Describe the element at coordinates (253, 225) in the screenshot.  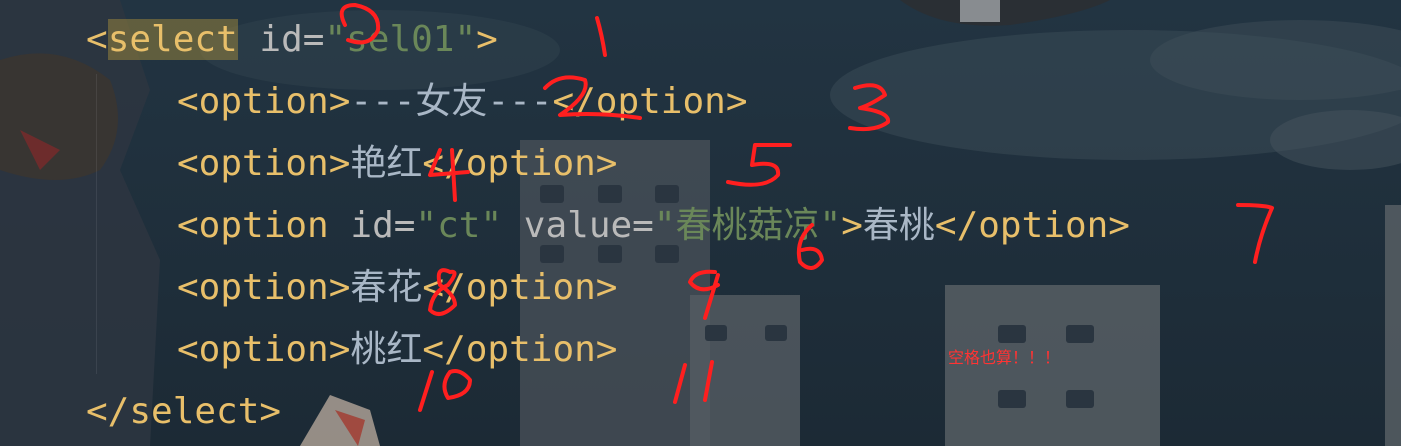
I see `option-open-tag: <option` at that location.